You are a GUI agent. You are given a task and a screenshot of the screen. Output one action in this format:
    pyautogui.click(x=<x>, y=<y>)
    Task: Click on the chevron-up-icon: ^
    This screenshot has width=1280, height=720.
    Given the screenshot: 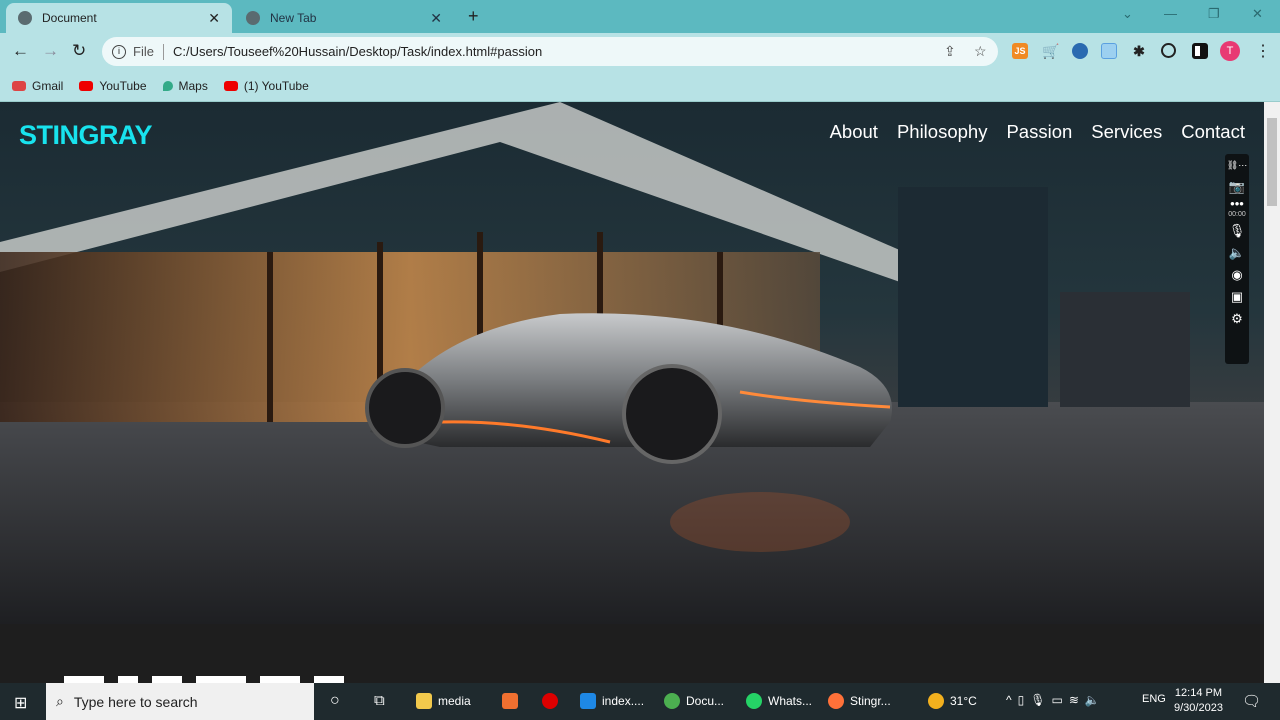 What is the action you would take?
    pyautogui.click(x=1009, y=700)
    